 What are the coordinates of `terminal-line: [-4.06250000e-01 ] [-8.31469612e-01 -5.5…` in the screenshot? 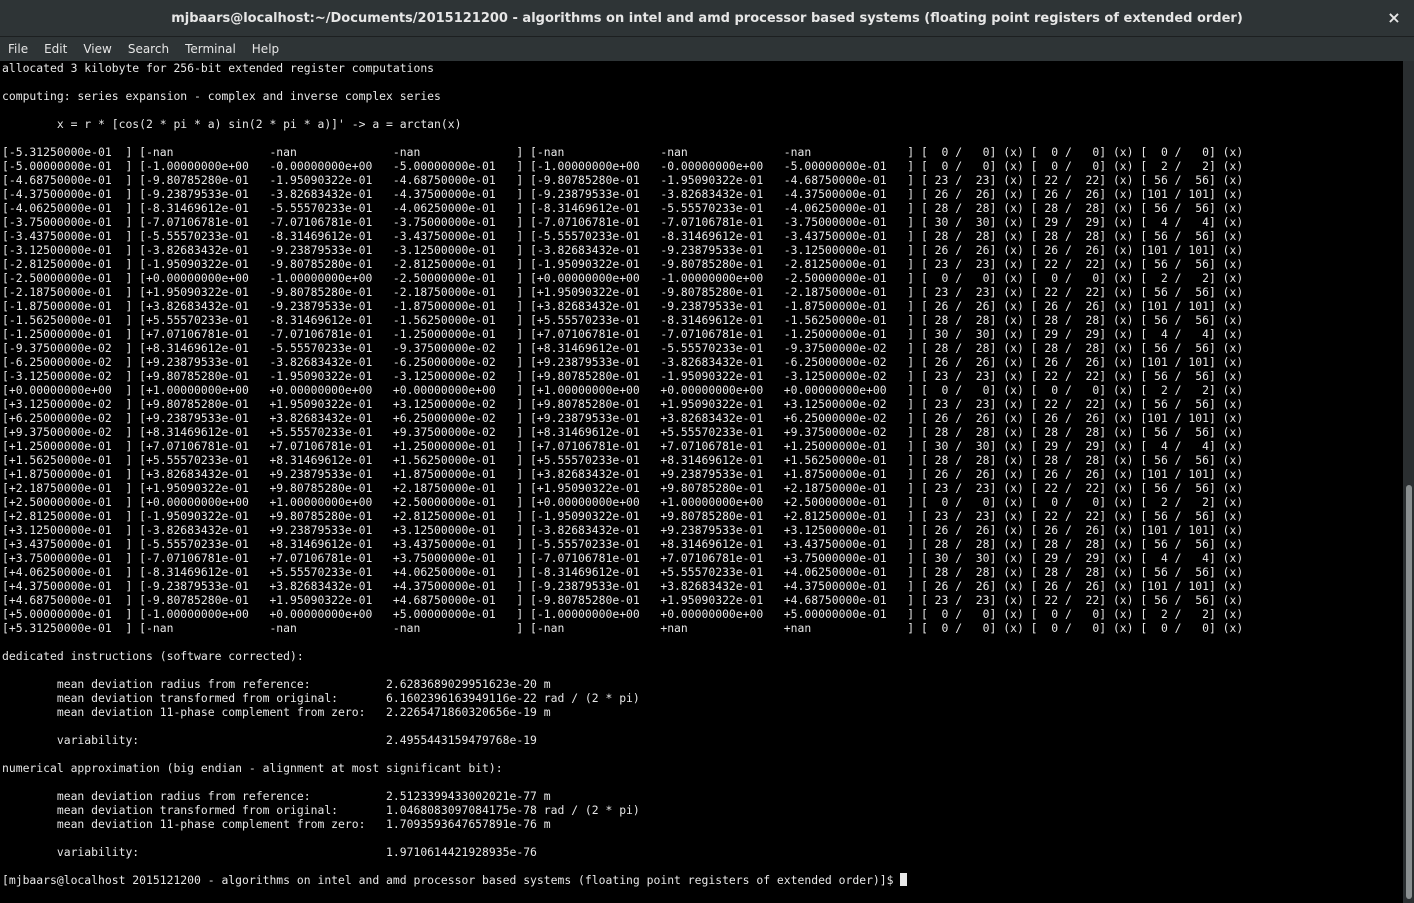 It's located at (623, 208).